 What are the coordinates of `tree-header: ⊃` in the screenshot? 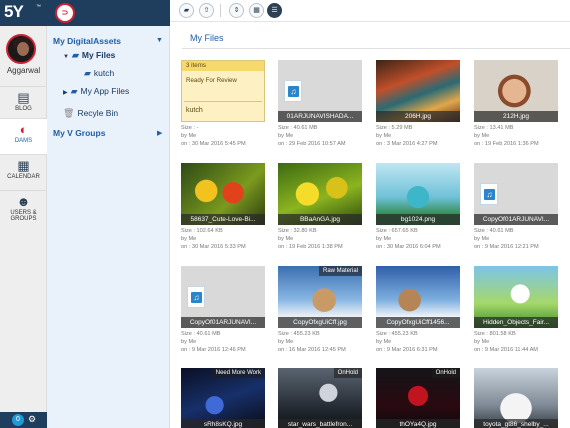 It's located at (108, 13).